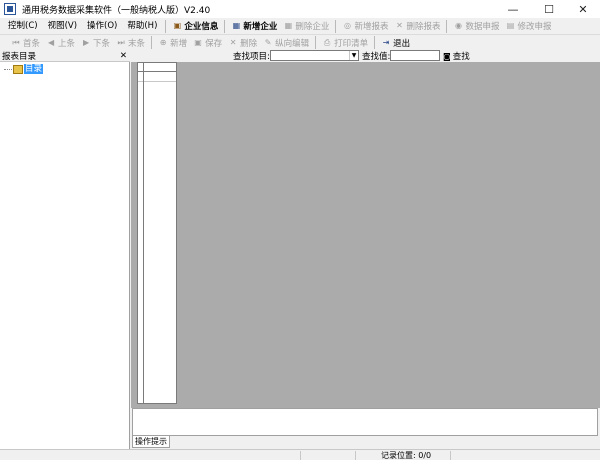 This screenshot has width=600, height=460. I want to click on delete-report-button: ✕ 删除报表, so click(417, 26).